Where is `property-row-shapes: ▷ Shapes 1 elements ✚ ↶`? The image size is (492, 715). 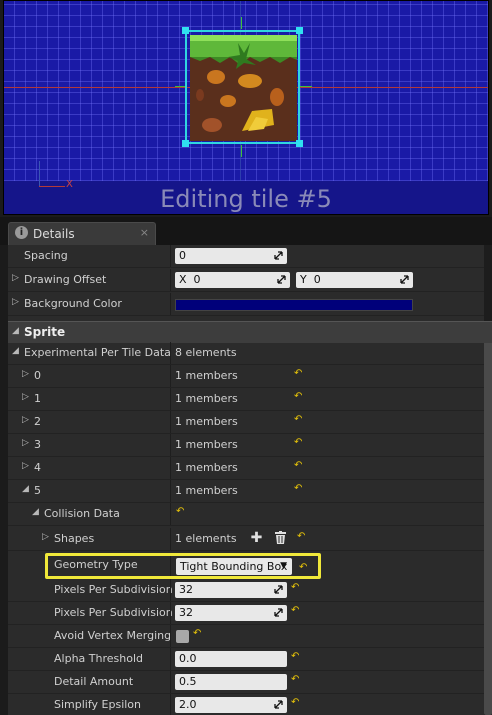 property-row-shapes: ▷ Shapes 1 elements ✚ ↶ is located at coordinates (246, 539).